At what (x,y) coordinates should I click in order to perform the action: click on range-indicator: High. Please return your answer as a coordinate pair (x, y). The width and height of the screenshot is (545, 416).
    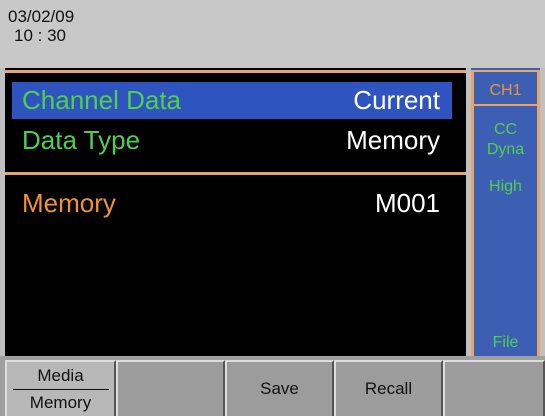
    Looking at the image, I should click on (505, 186).